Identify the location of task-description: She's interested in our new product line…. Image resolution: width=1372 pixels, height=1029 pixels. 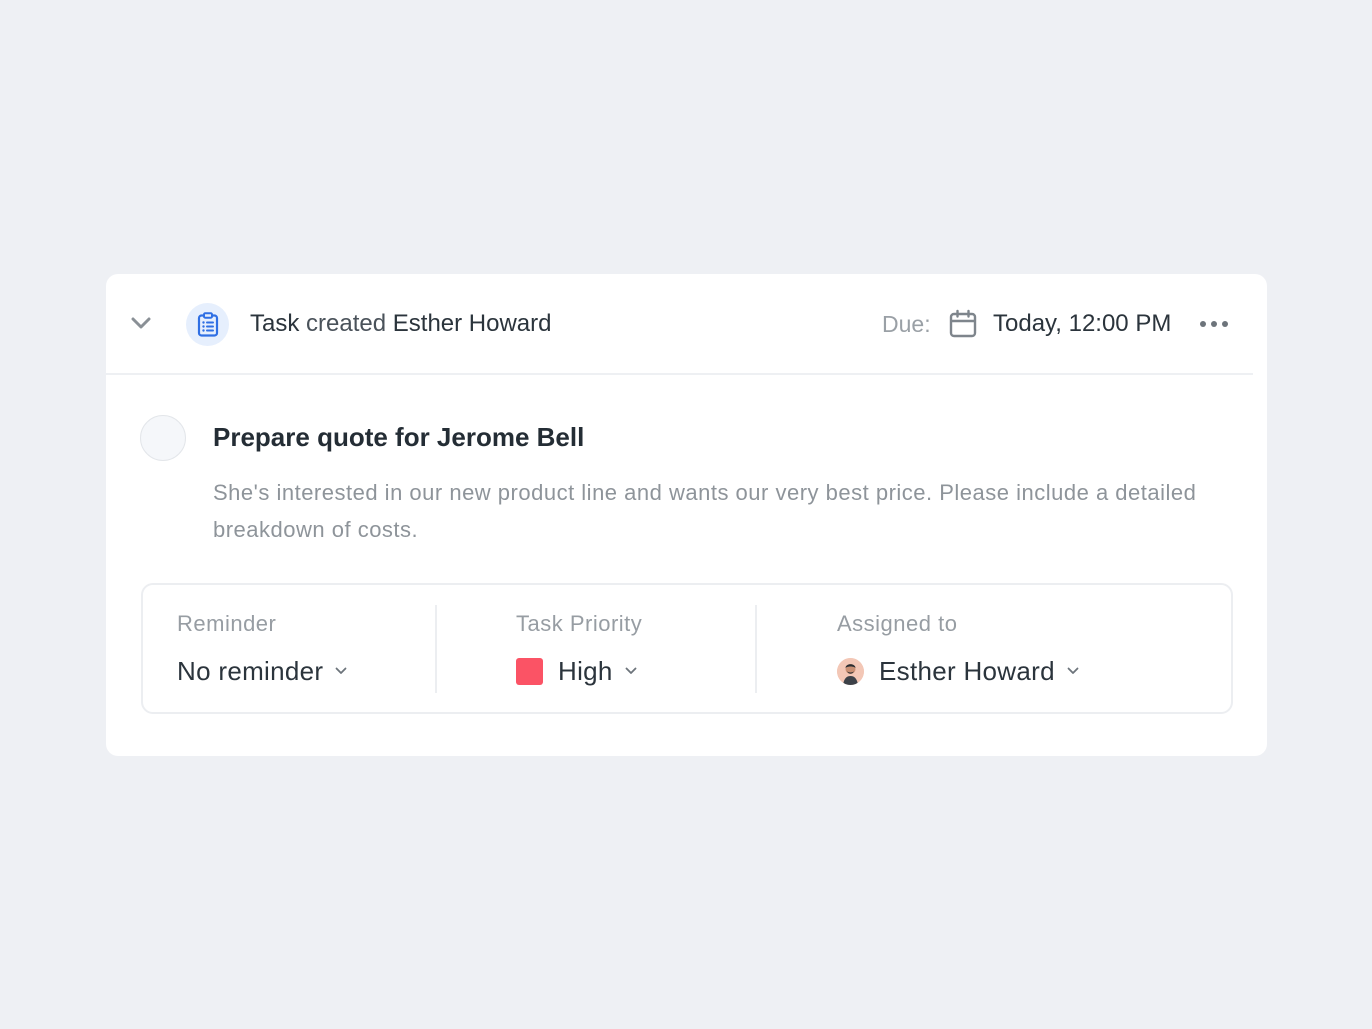
(705, 511).